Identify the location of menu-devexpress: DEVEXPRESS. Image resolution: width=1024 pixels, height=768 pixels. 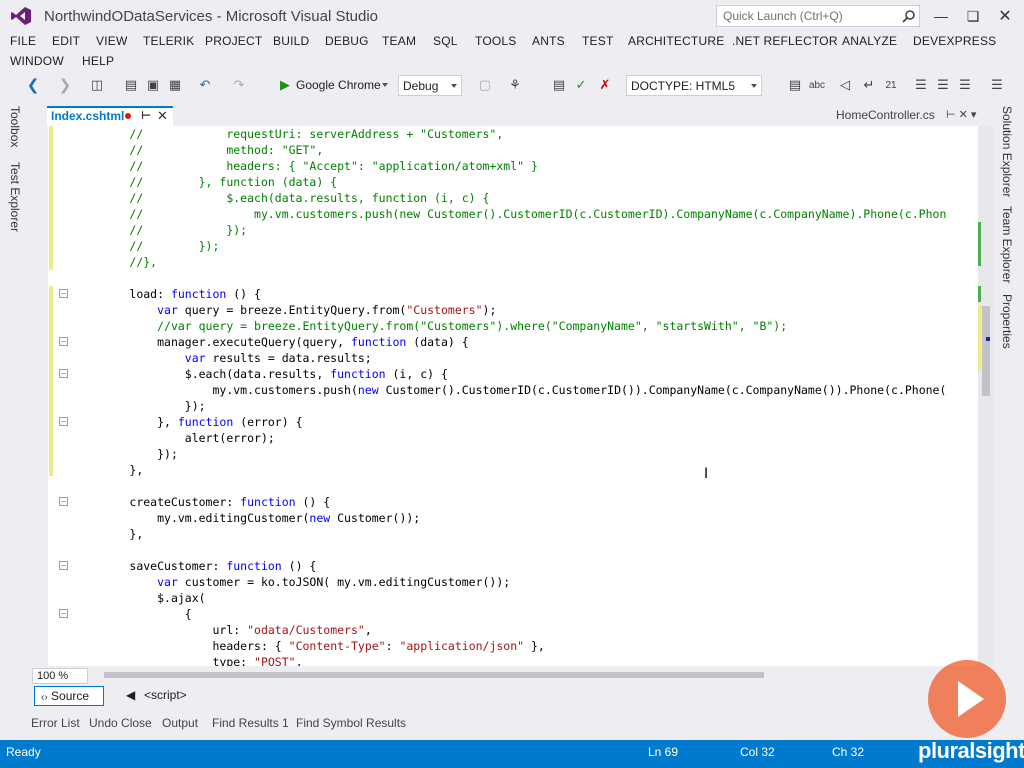
(954, 41).